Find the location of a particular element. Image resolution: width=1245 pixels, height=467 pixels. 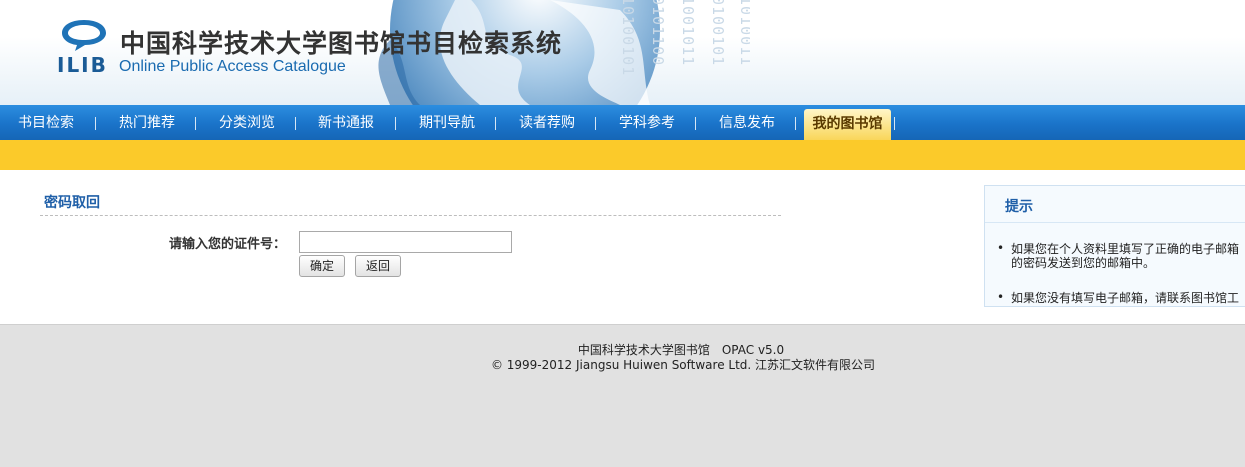

tip-item-2-line-1: 如果您没有填写电子邮箱，请联系图书馆工 is located at coordinates (1125, 298).